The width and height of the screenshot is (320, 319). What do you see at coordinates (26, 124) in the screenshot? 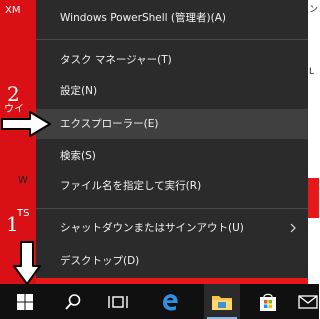
I see `arrow-right-icon` at bounding box center [26, 124].